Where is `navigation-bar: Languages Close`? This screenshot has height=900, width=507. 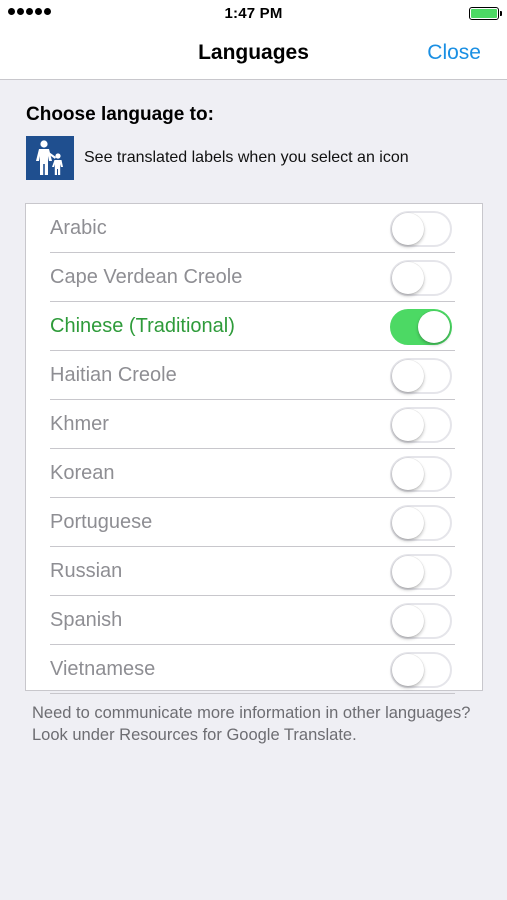
navigation-bar: Languages Close is located at coordinates (253, 54).